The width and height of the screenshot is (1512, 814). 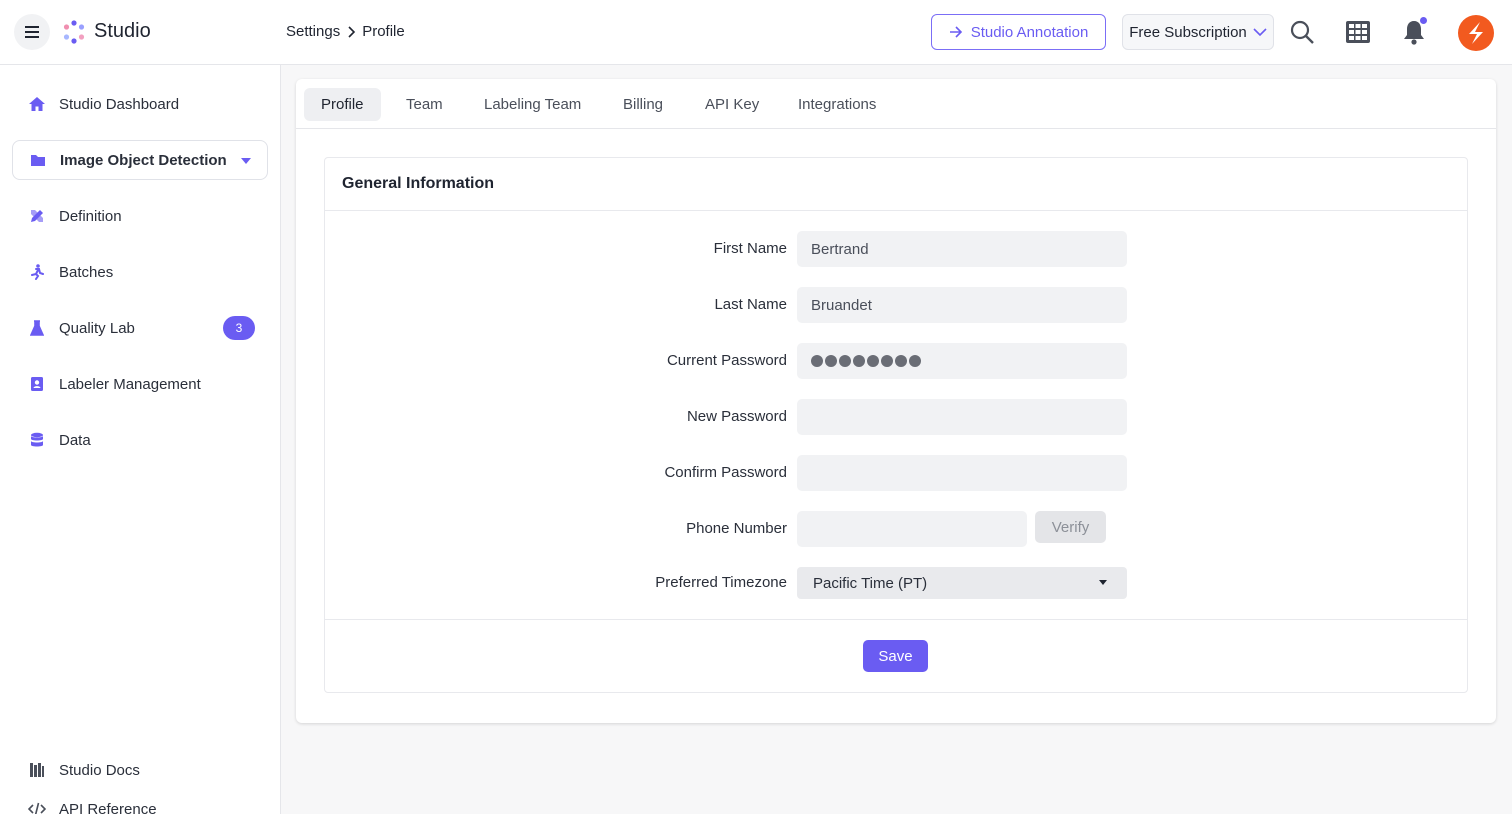 I want to click on subscription-dropdown: Free Subscription, so click(x=1198, y=32).